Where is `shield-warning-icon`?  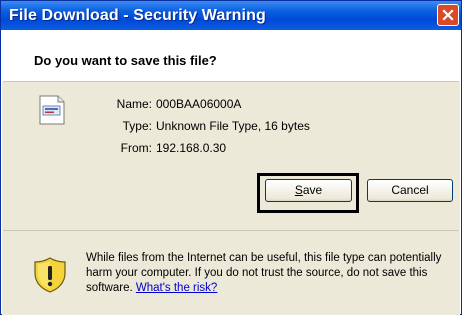 shield-warning-icon is located at coordinates (50, 275).